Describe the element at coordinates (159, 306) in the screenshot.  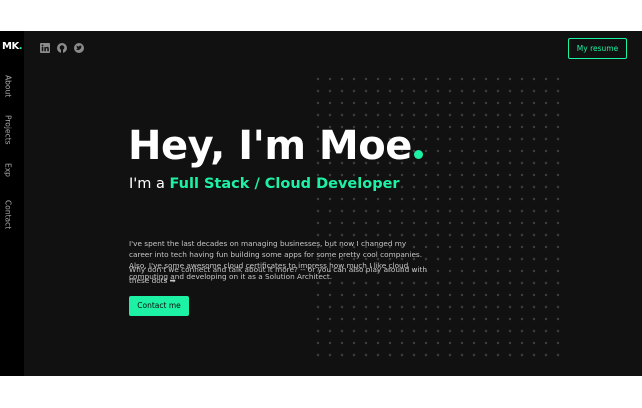
I see `contact-me-button: Contact me` at that location.